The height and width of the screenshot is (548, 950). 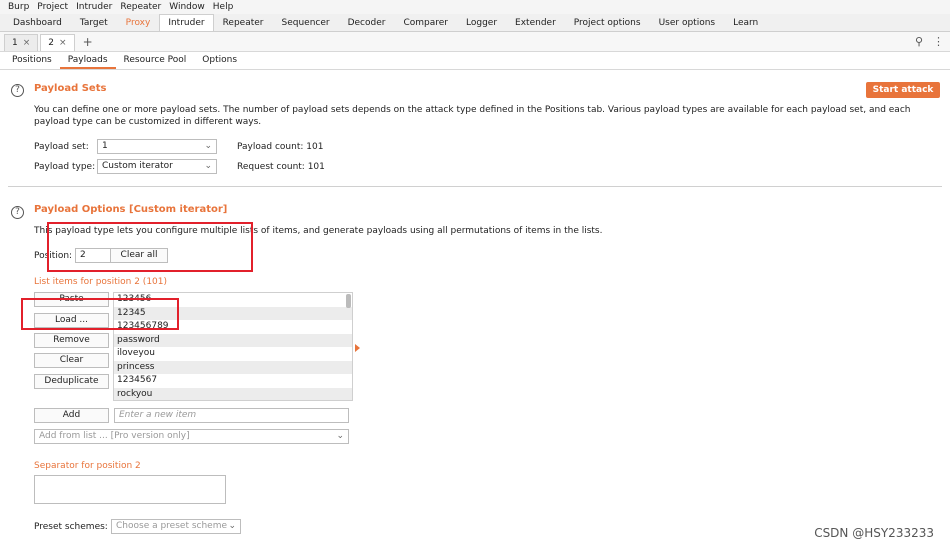 What do you see at coordinates (87, 466) in the screenshot?
I see `separator-label: Separator for position 2` at bounding box center [87, 466].